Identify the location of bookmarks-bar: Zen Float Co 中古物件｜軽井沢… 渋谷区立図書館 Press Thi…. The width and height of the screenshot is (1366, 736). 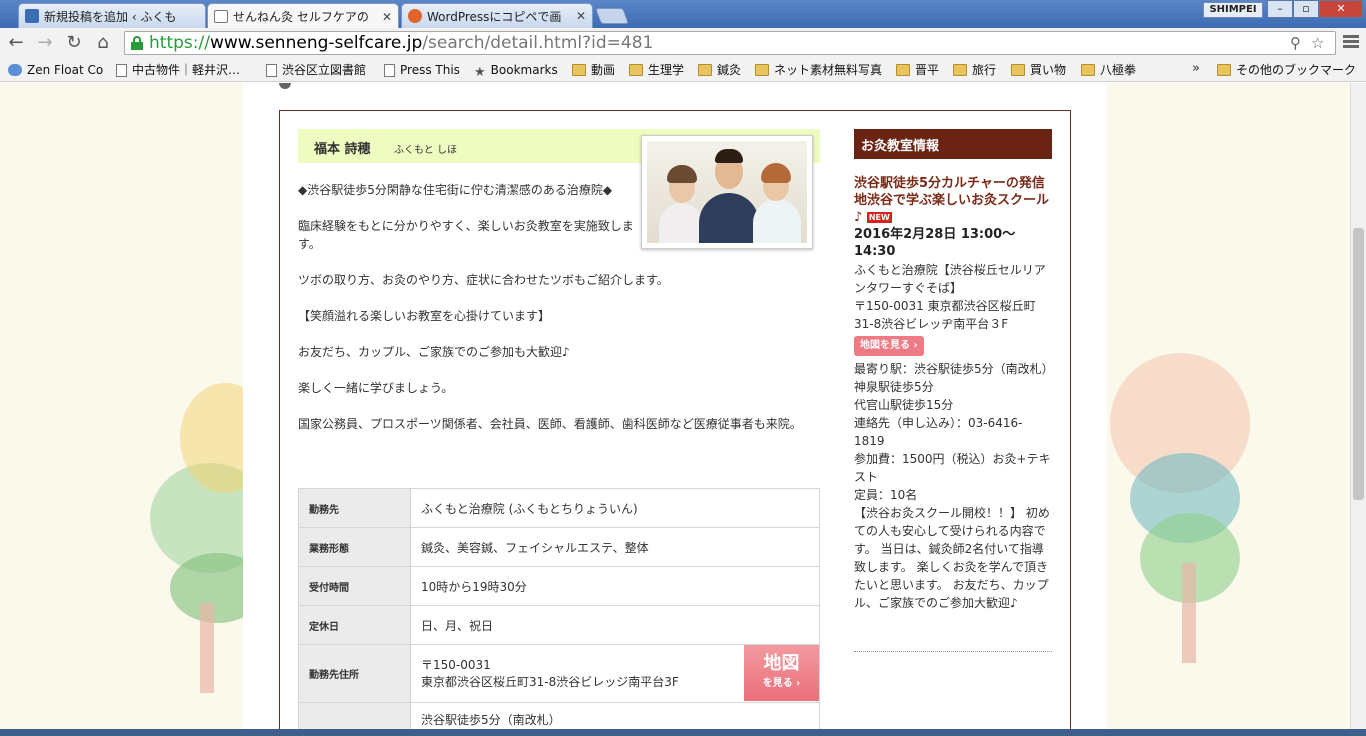
(683, 70).